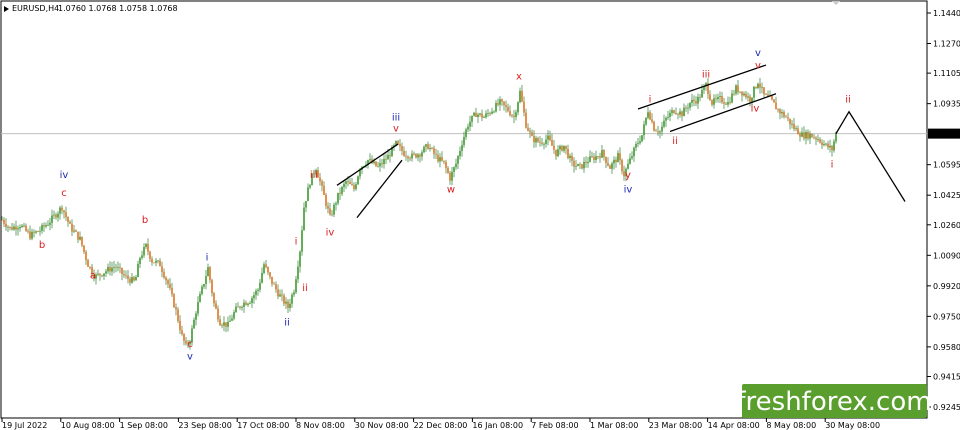  Describe the element at coordinates (441, 425) in the screenshot. I see `time-tick-label: 22 Dec 08:00` at that location.